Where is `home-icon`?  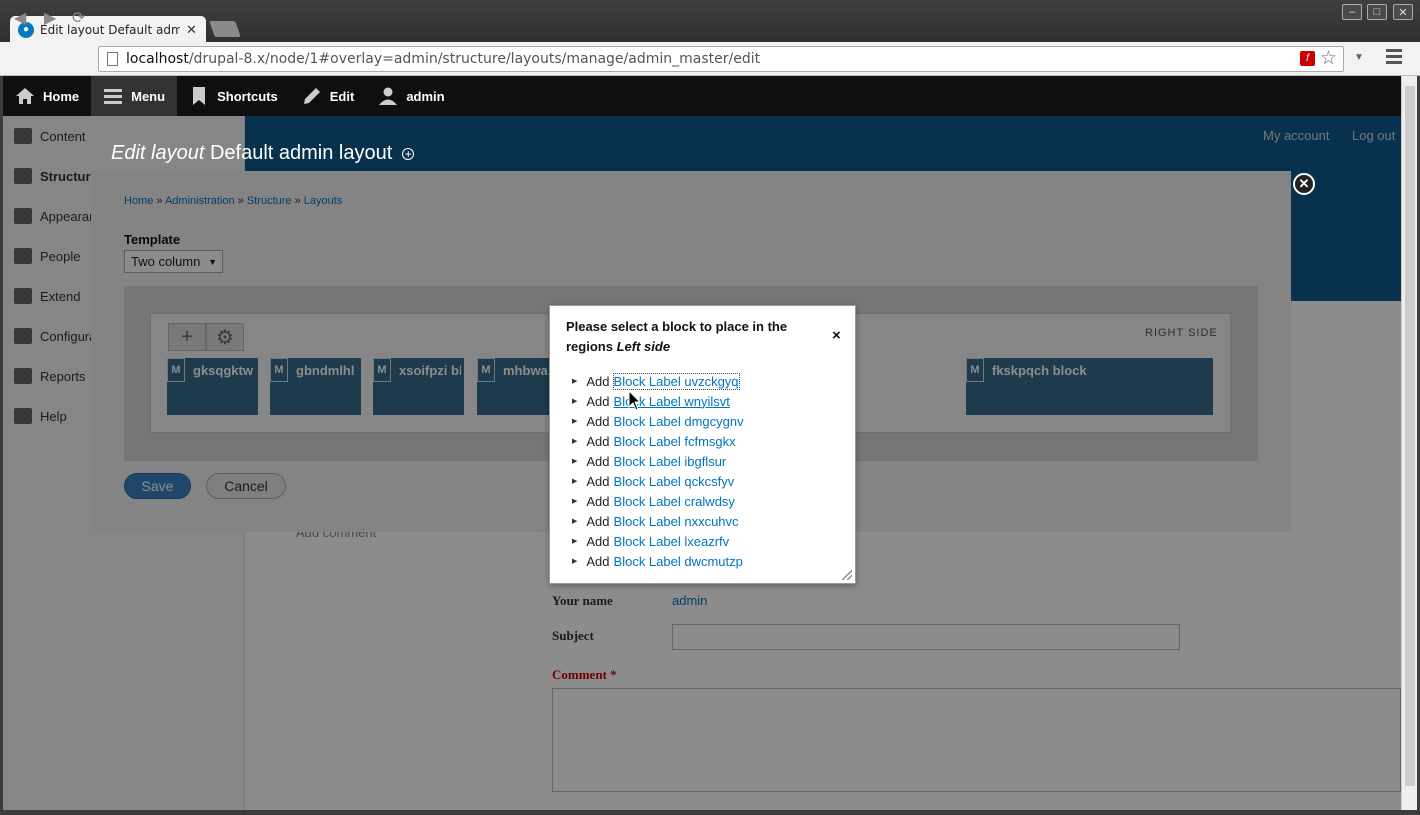
home-icon is located at coordinates (25, 96).